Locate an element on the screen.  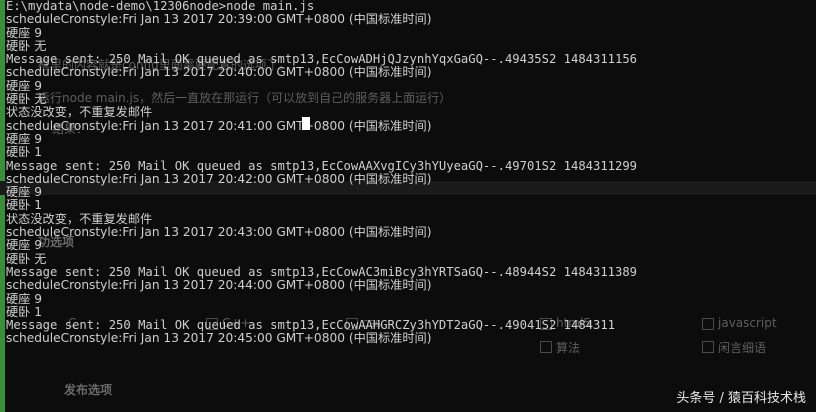
watermark-text: 头条号 / 猿百科技术栈 is located at coordinates (741, 398).